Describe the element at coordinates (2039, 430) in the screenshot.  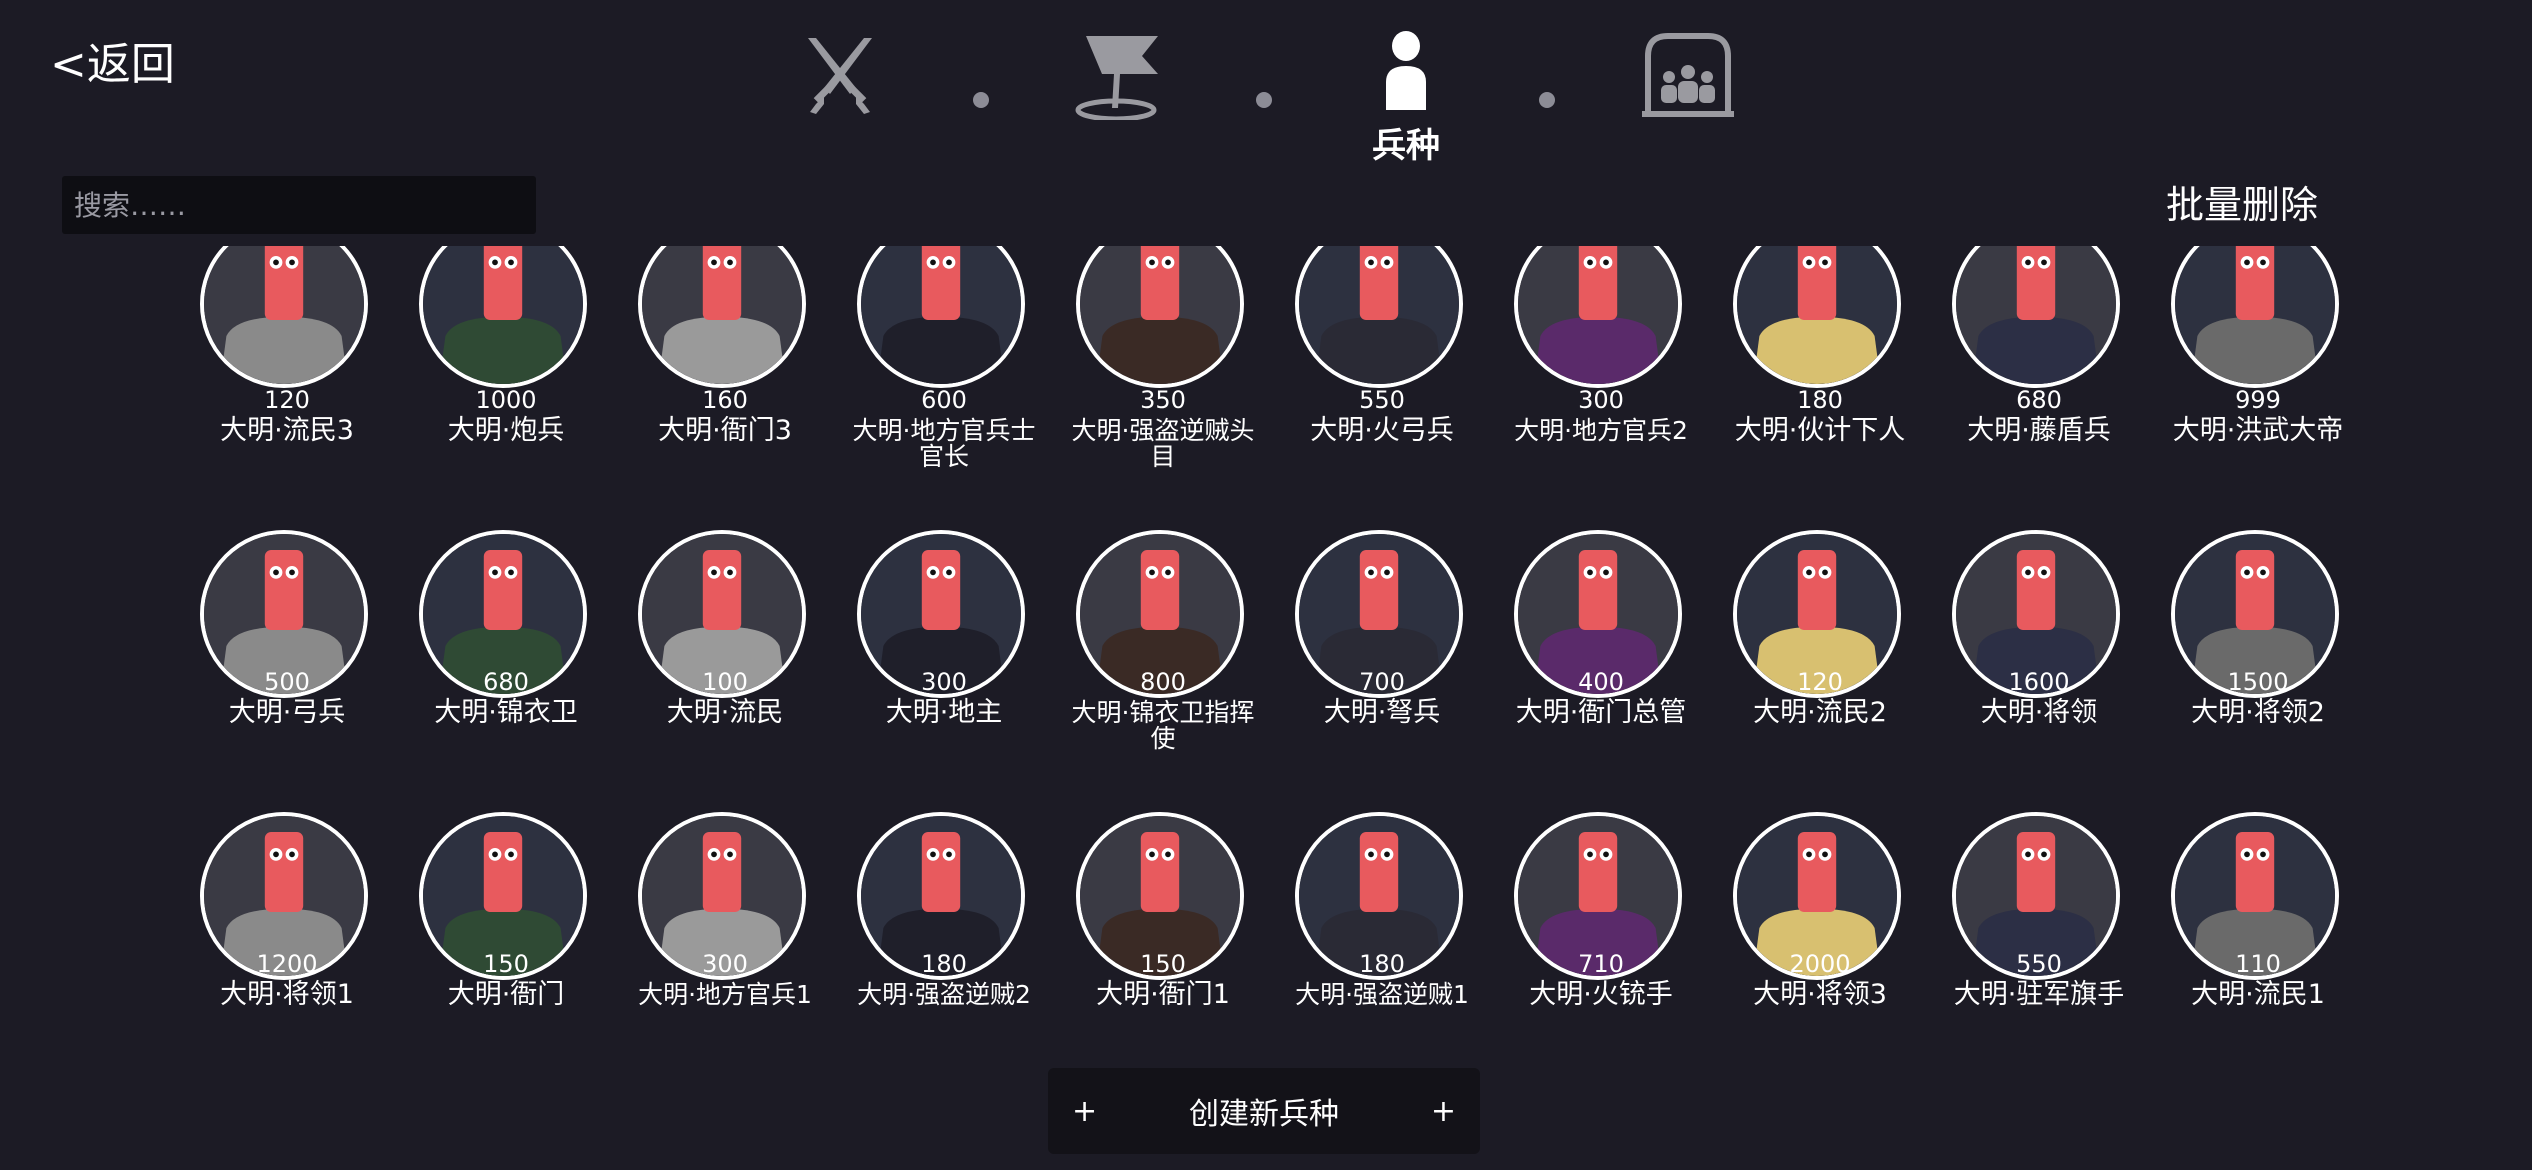
I see `unit-name: 大明·藤盾兵` at that location.